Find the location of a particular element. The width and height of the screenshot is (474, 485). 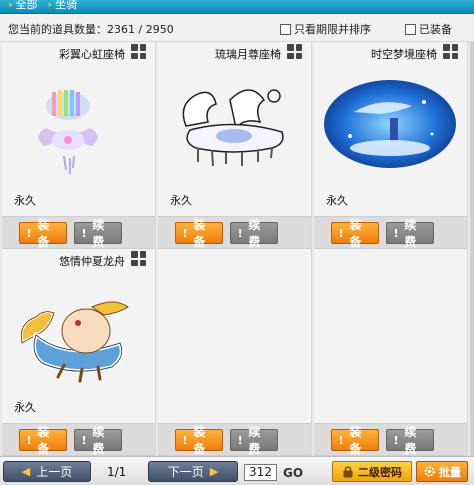

moon-chair-image is located at coordinates (233, 128).